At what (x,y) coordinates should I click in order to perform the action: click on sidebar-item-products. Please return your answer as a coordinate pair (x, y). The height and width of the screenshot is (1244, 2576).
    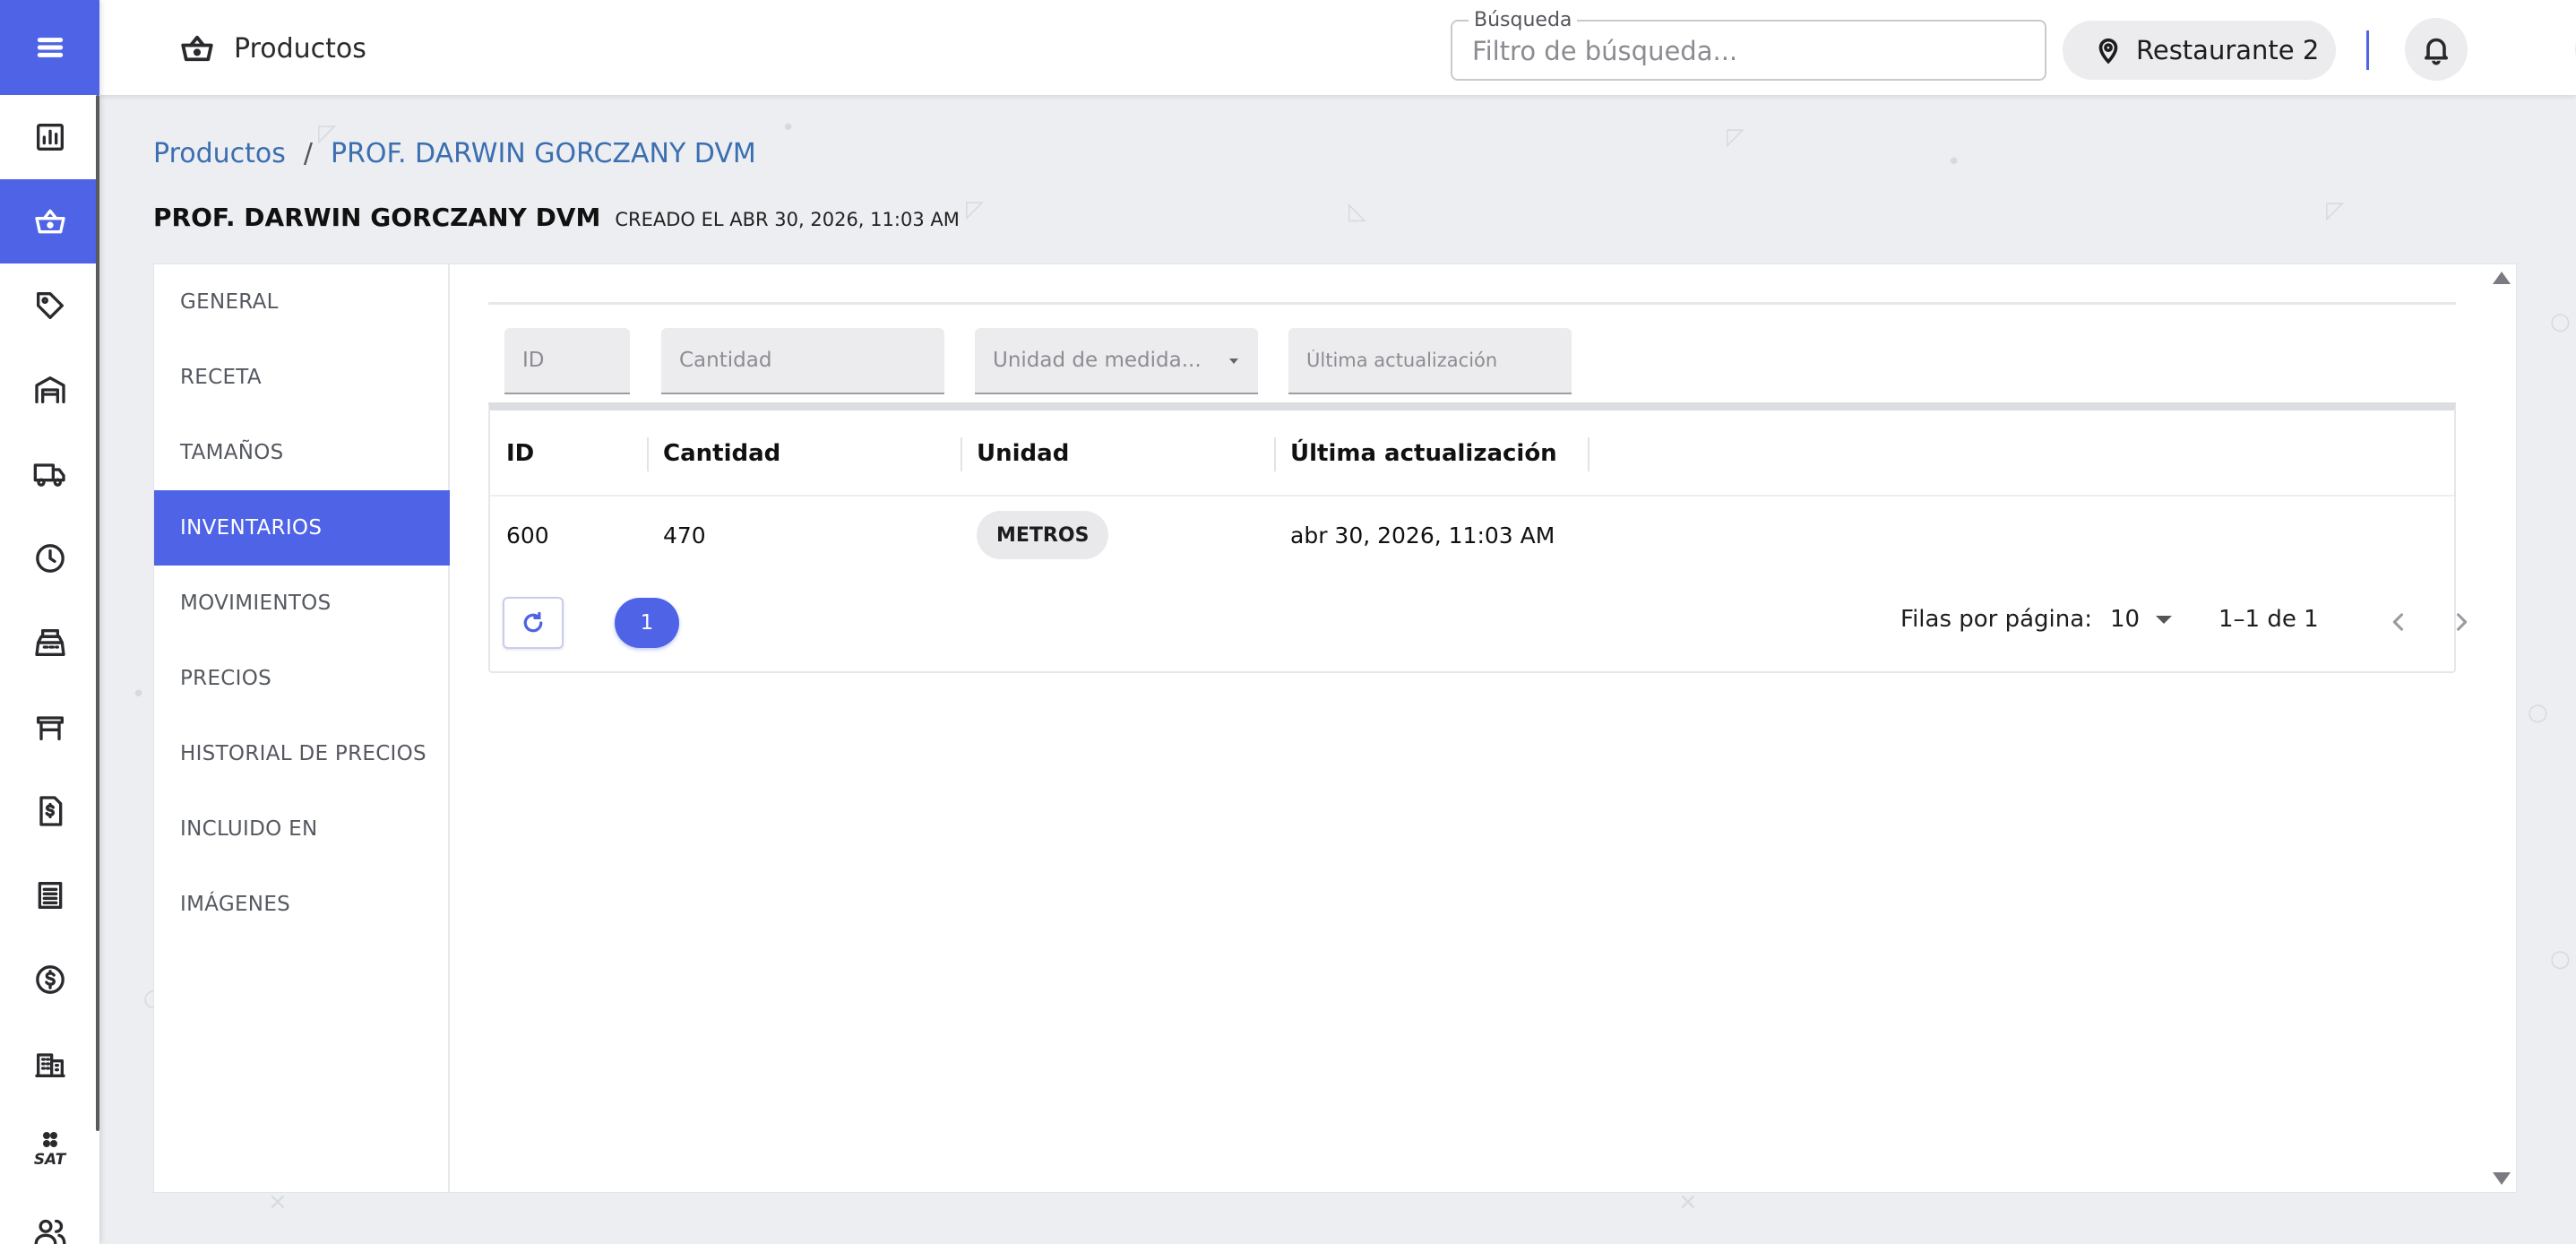
    Looking at the image, I should click on (49, 221).